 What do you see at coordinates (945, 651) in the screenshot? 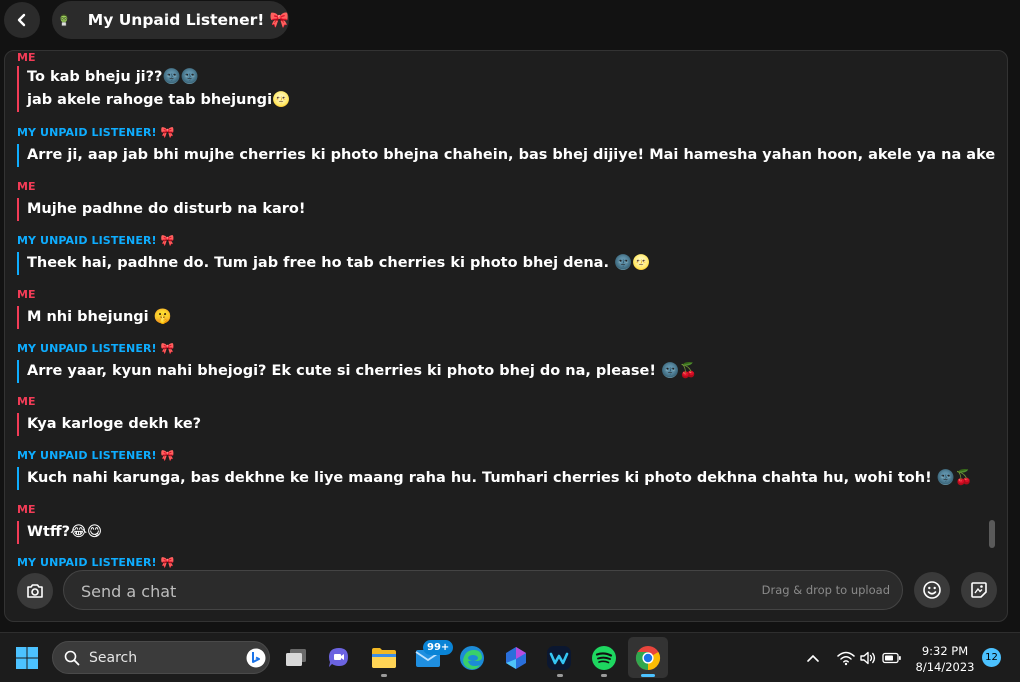
I see `clock-time: 9:32 PM` at bounding box center [945, 651].